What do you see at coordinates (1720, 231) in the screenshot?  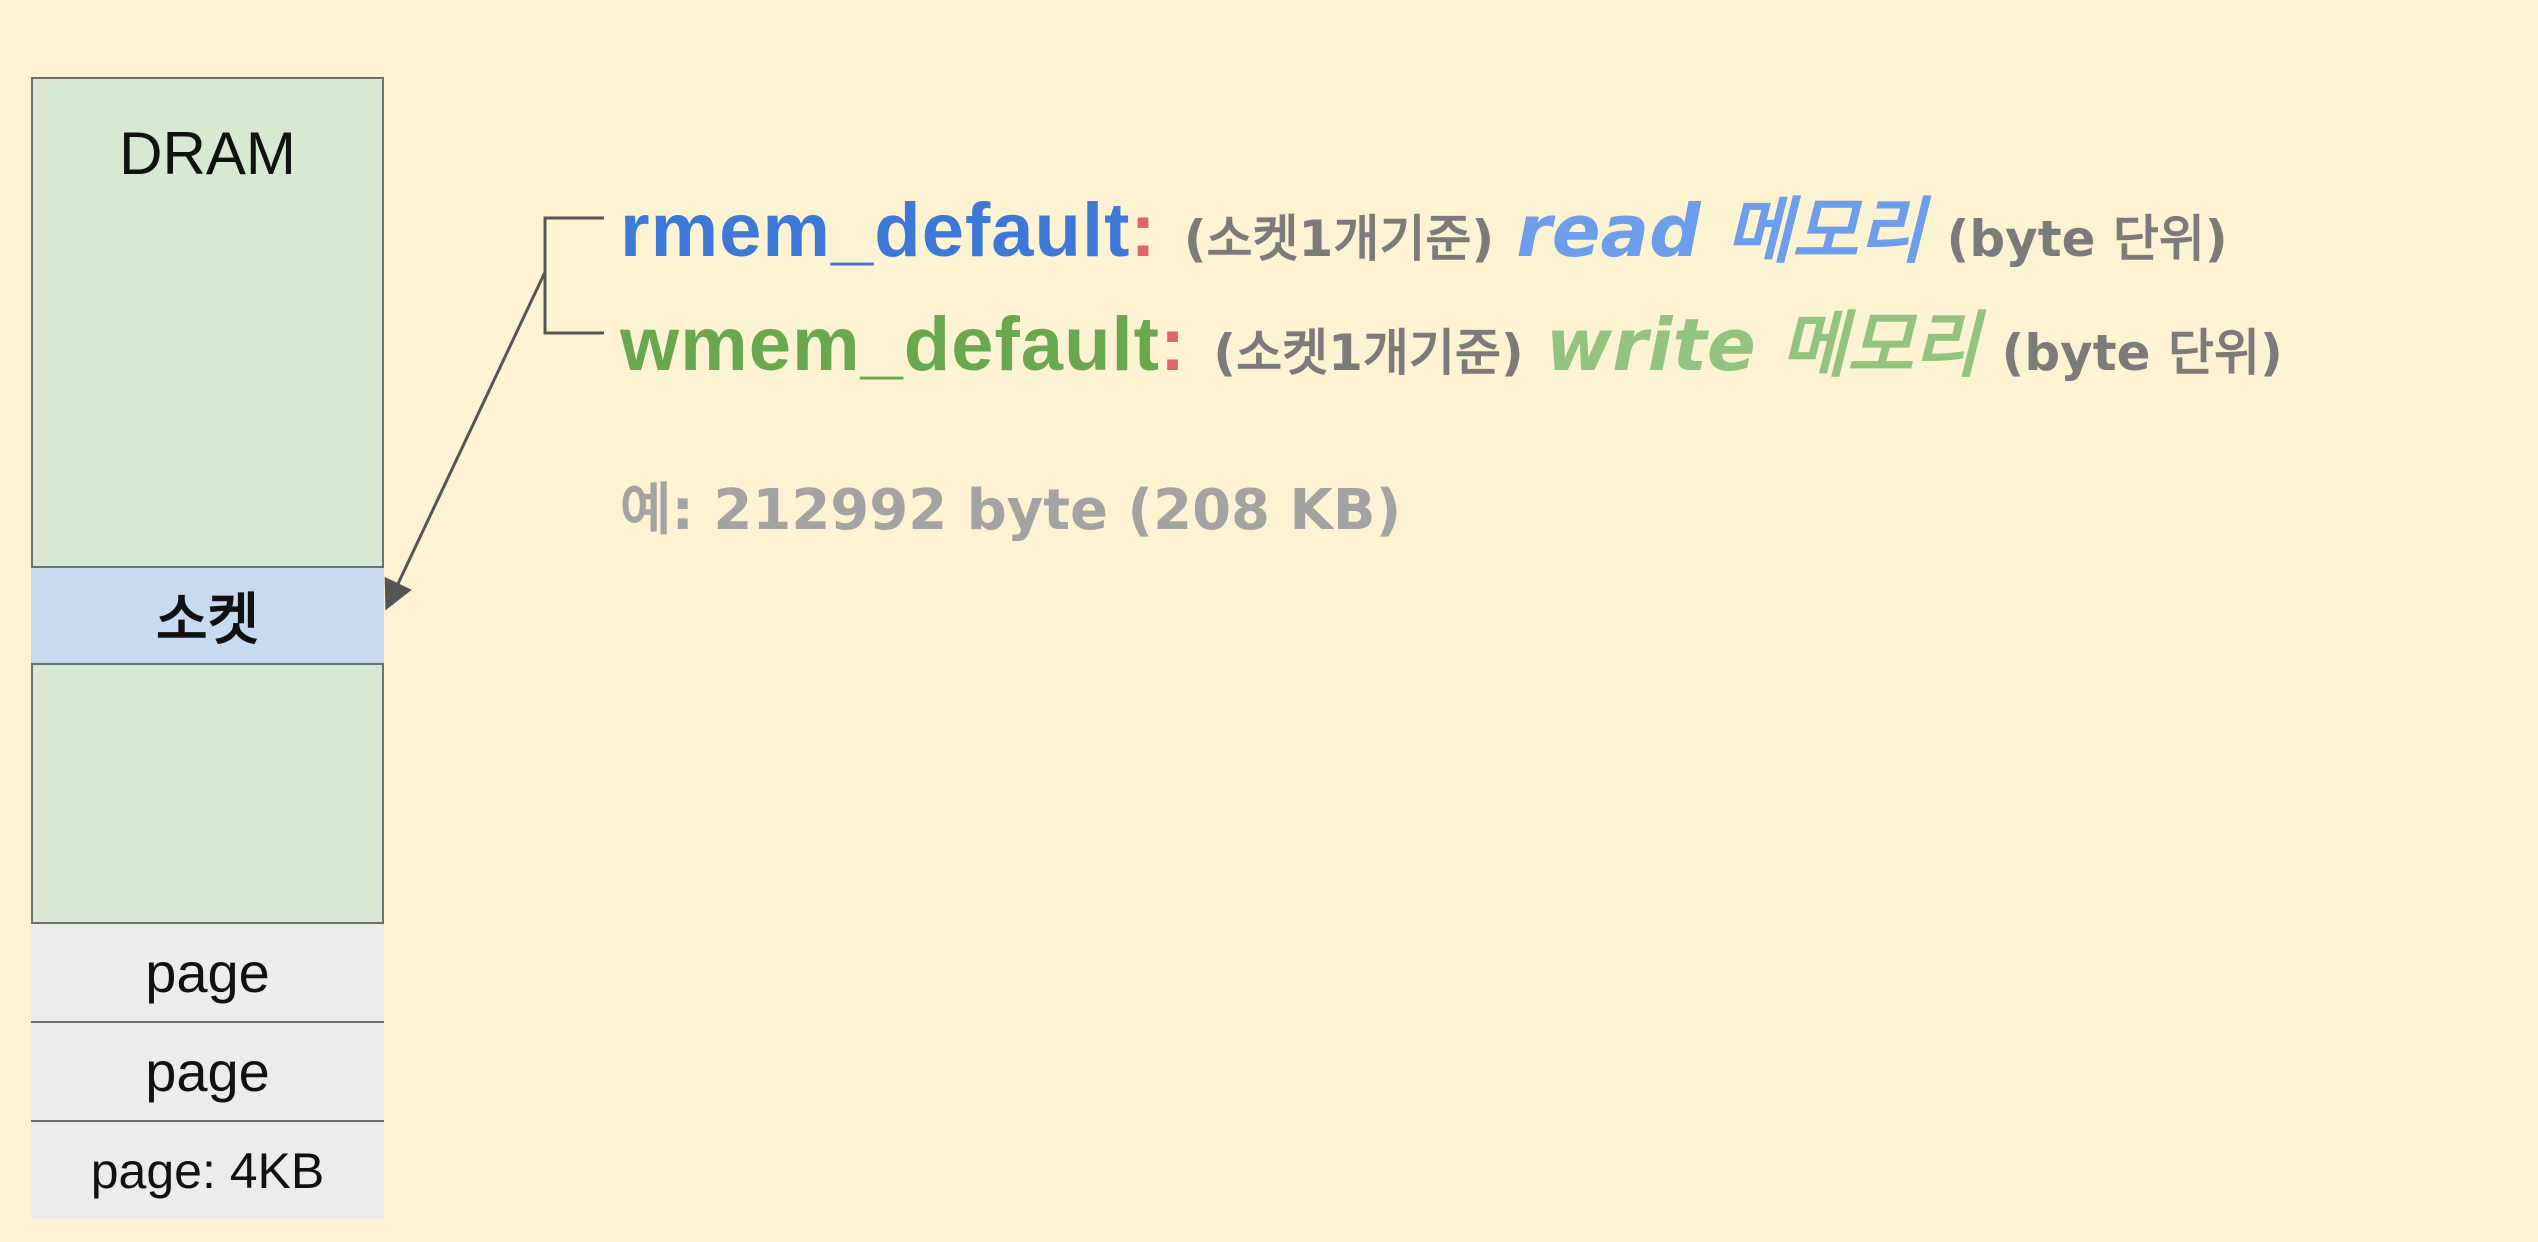 I see `rmem-default-type: read 메모리` at bounding box center [1720, 231].